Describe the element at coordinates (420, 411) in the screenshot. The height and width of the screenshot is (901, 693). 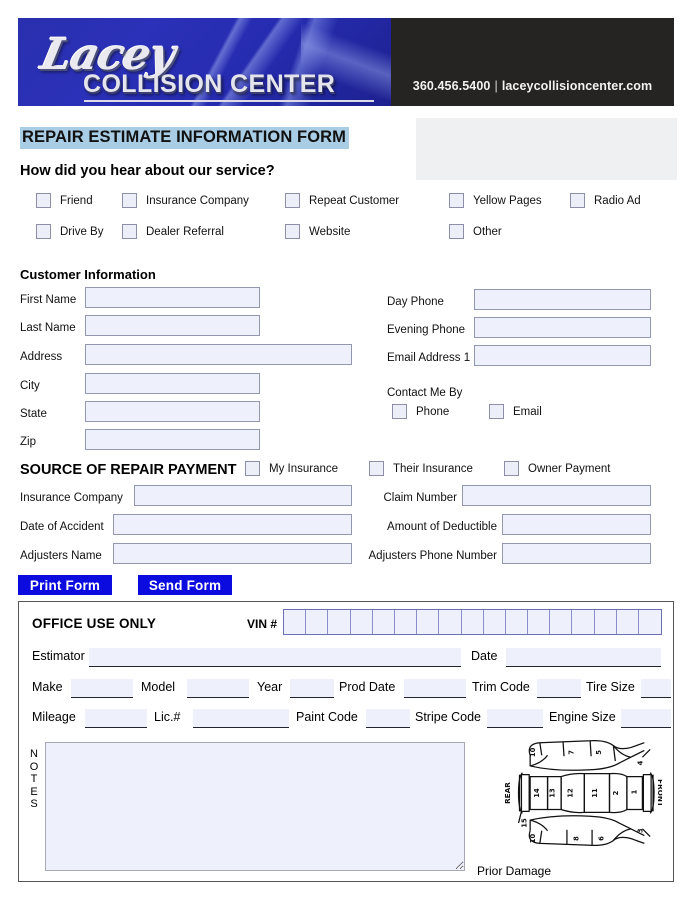
I see `checkbox-contact-phone: Phone` at that location.